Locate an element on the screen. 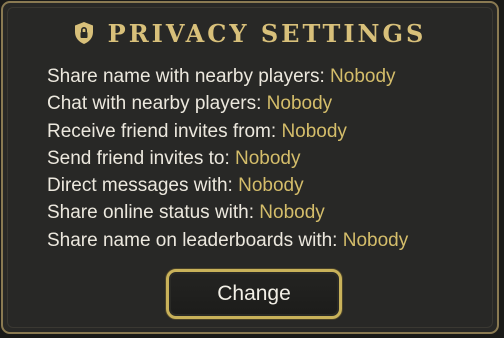 This screenshot has height=338, width=504. setting-label: Share name with nearby players: is located at coordinates (186, 76).